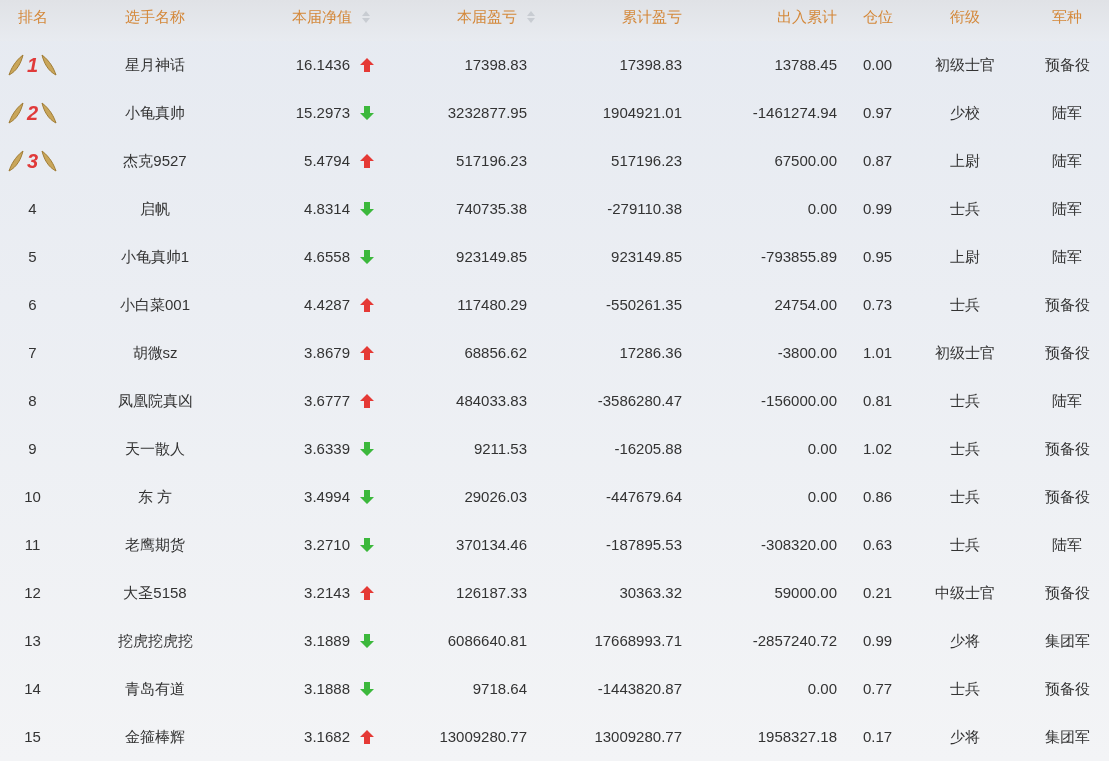 This screenshot has height=761, width=1109. What do you see at coordinates (639, 400) in the screenshot?
I see `table-cell-text: -3586280.47` at bounding box center [639, 400].